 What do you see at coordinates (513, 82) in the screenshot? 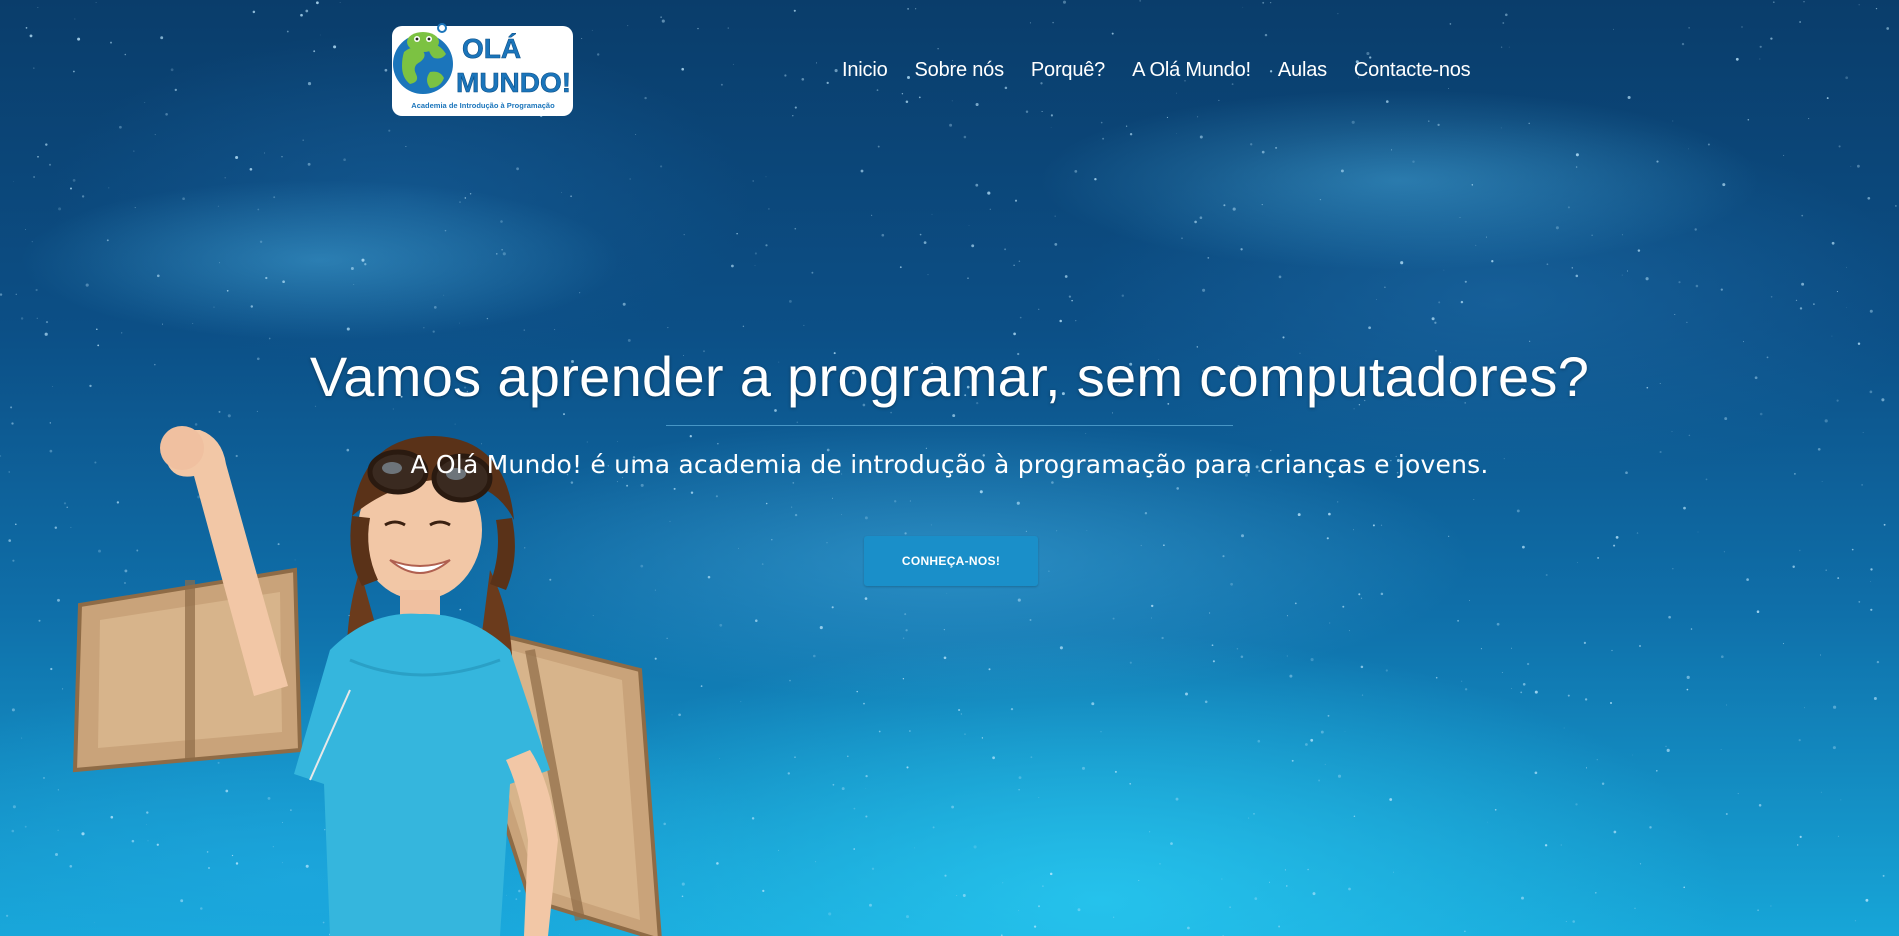
I see `logo-title-line2: MUNDO!` at bounding box center [513, 82].